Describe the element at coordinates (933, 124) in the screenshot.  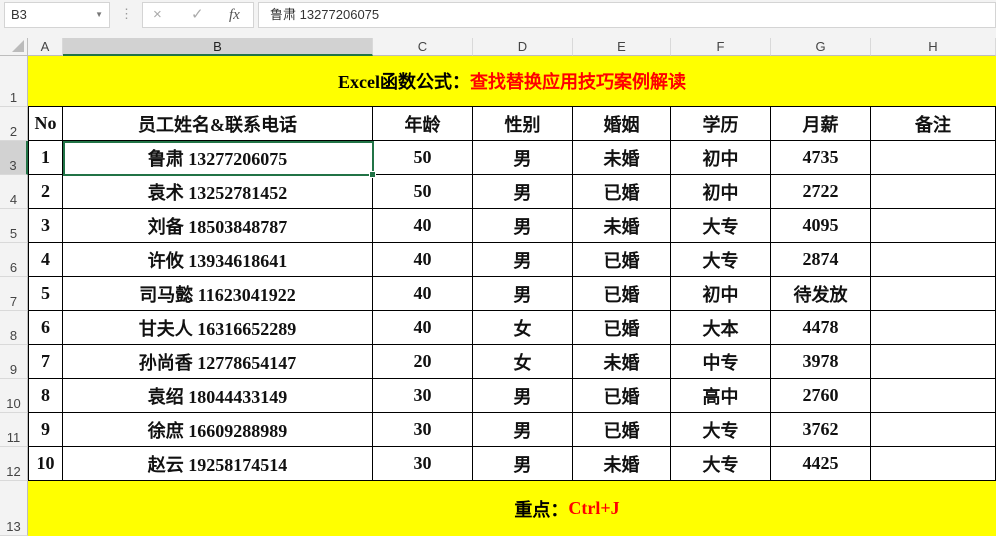
I see `header-cell: 备注` at that location.